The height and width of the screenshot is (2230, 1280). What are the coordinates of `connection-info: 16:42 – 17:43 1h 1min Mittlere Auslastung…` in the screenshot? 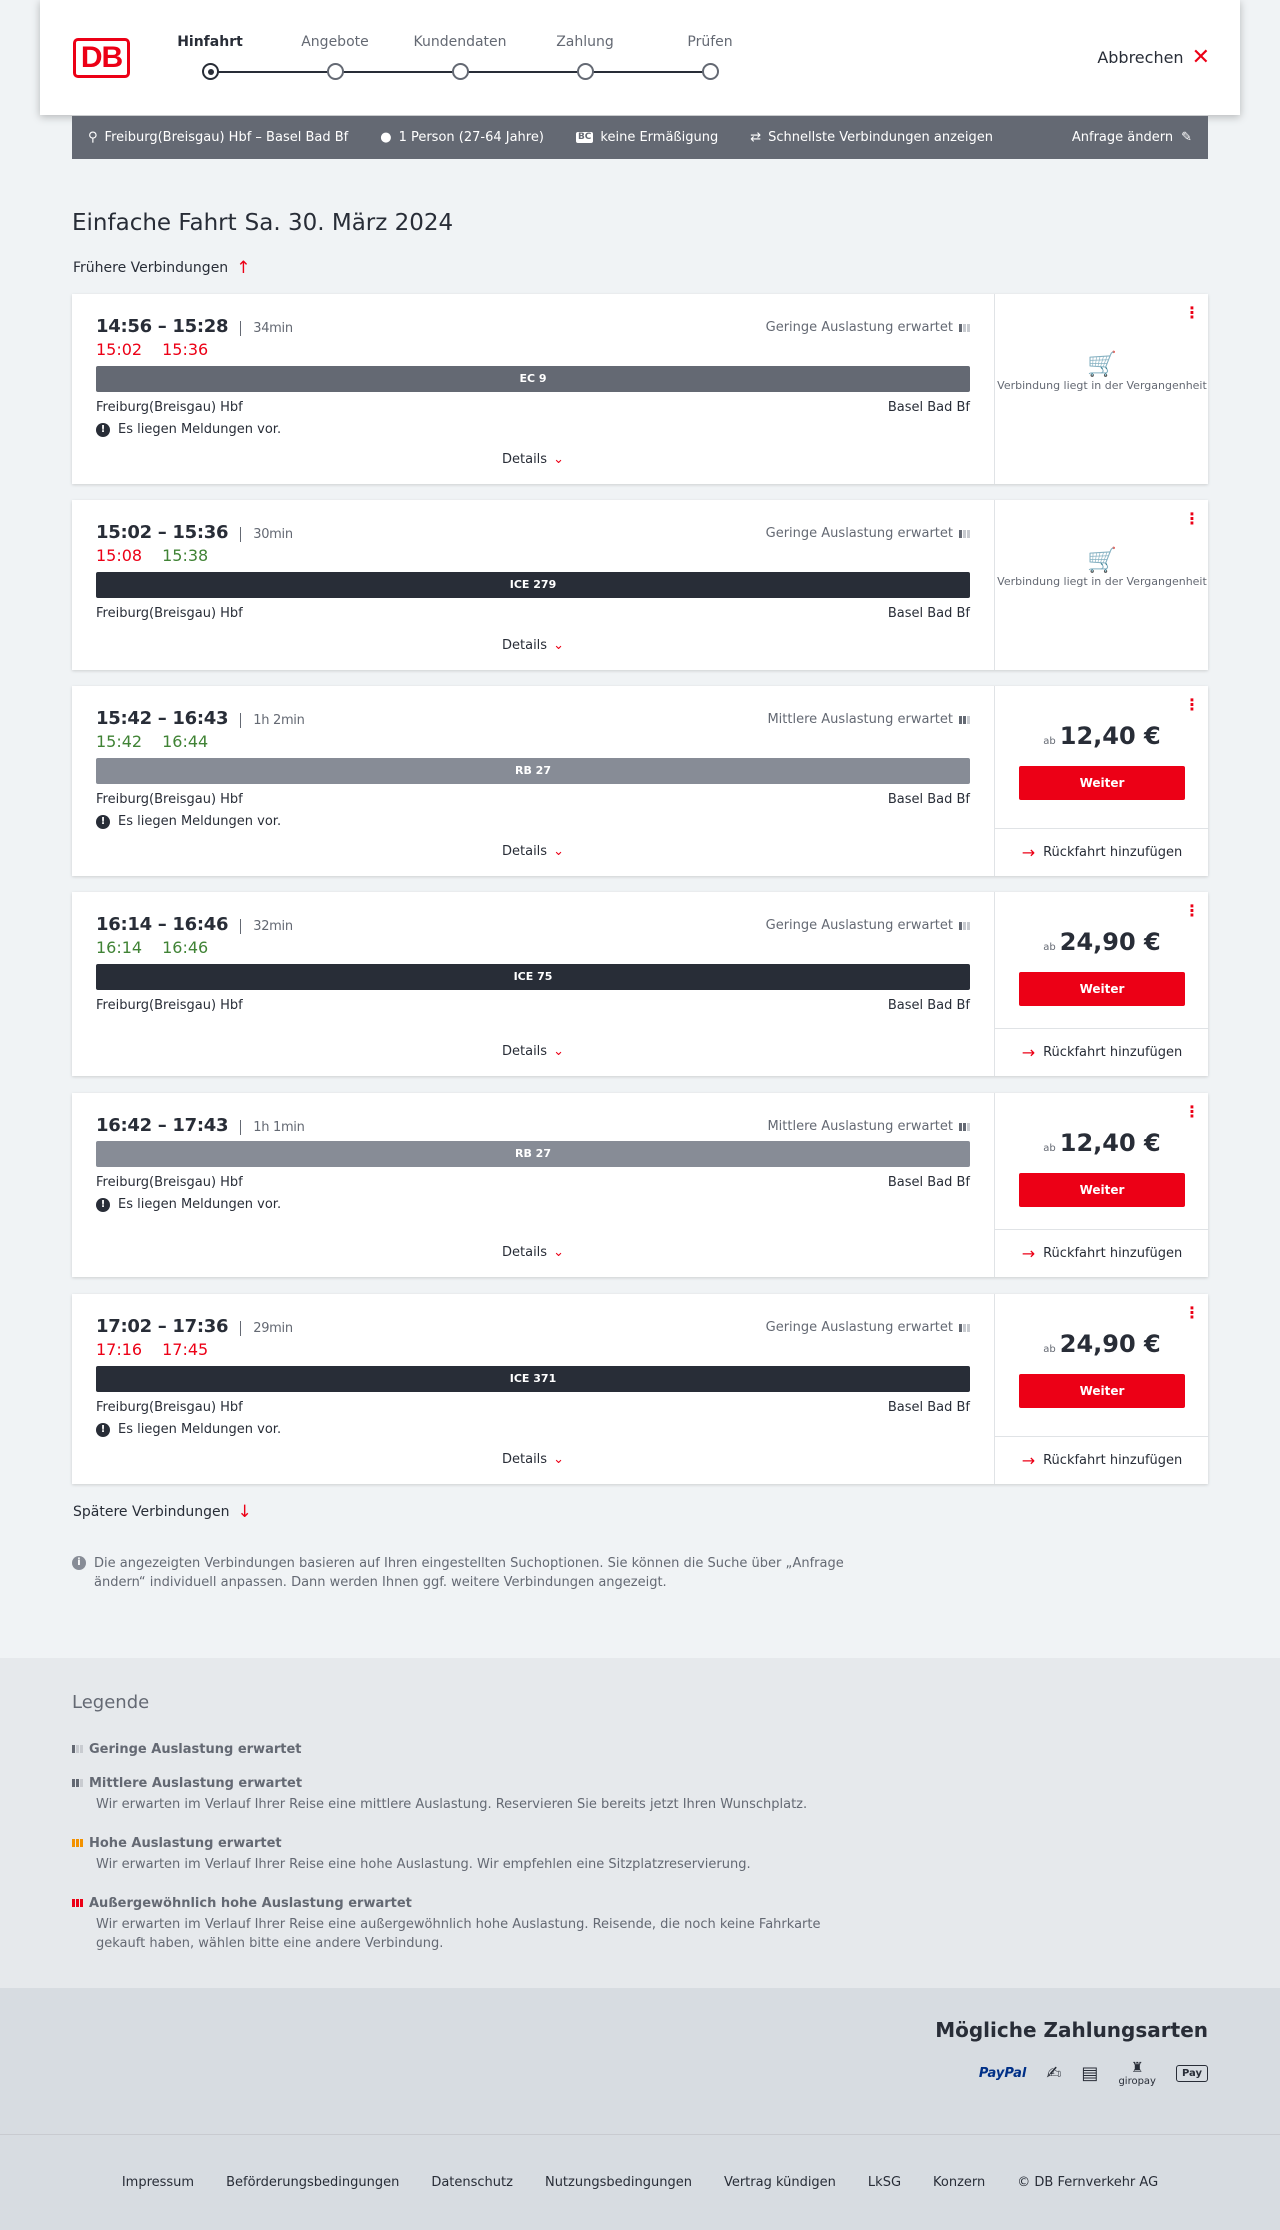 It's located at (533, 1185).